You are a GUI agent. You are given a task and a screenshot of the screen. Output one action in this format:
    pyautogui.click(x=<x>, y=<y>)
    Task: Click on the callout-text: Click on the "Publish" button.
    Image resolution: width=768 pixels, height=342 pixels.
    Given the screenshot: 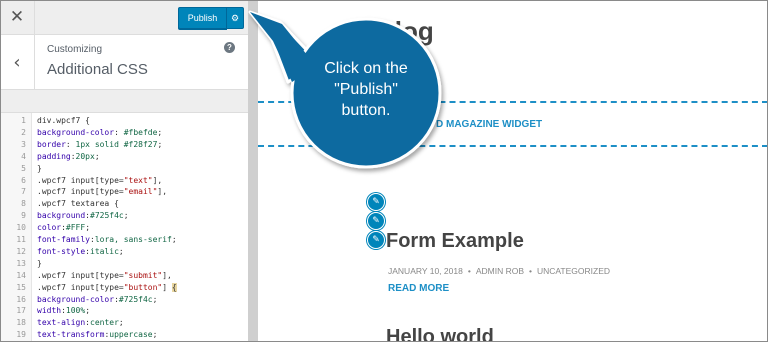 What is the action you would take?
    pyautogui.click(x=366, y=89)
    